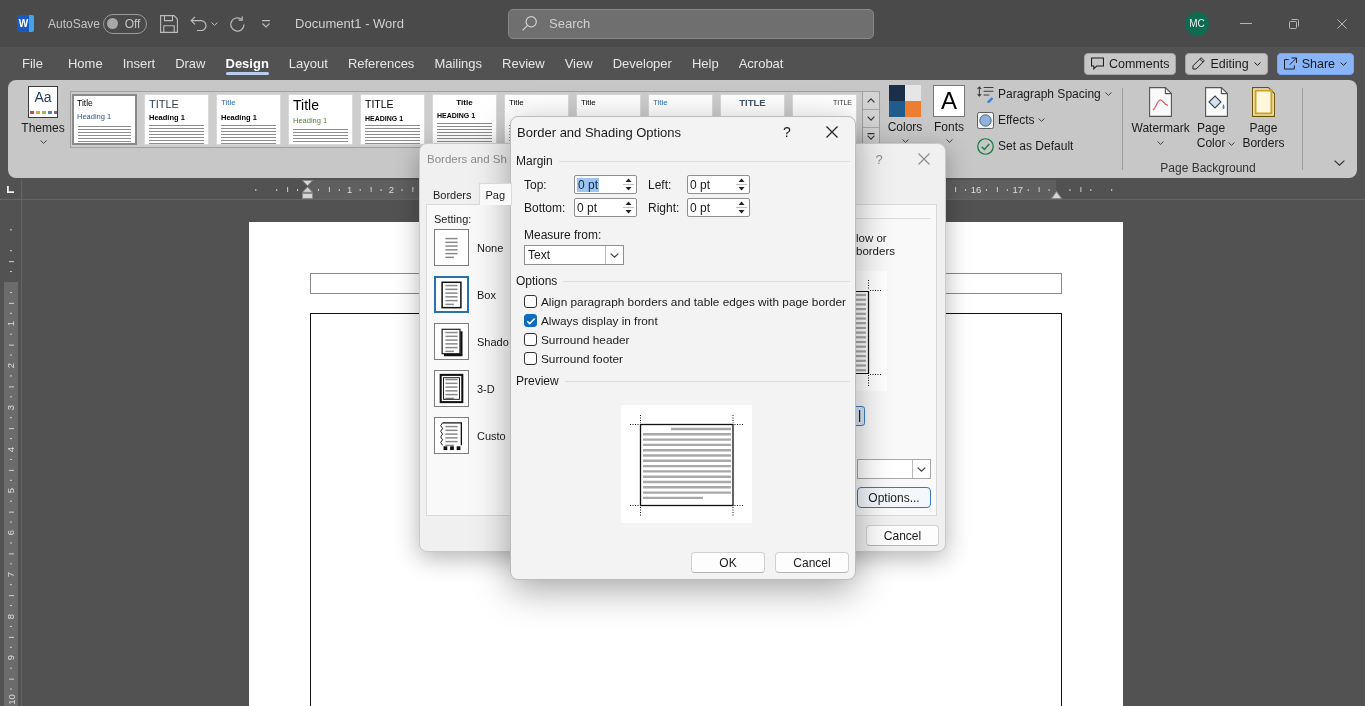 This screenshot has width=1365, height=706. Describe the element at coordinates (11, 616) in the screenshot. I see `ruler-number: 8` at that location.